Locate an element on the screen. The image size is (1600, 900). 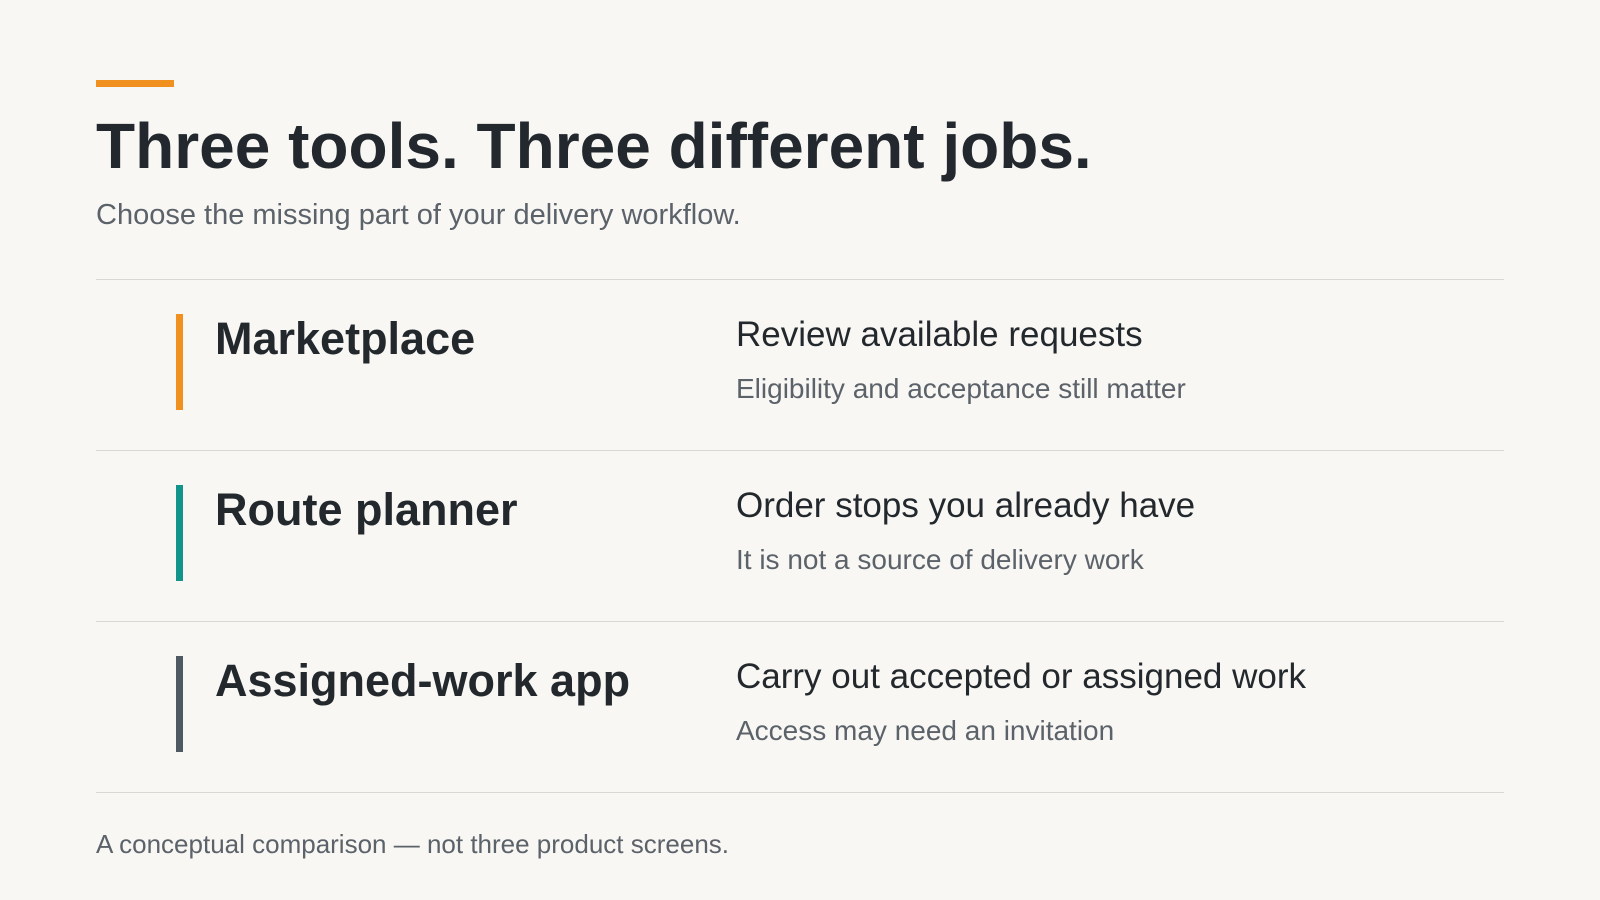
tool-note: Access may need an invitation is located at coordinates (925, 730).